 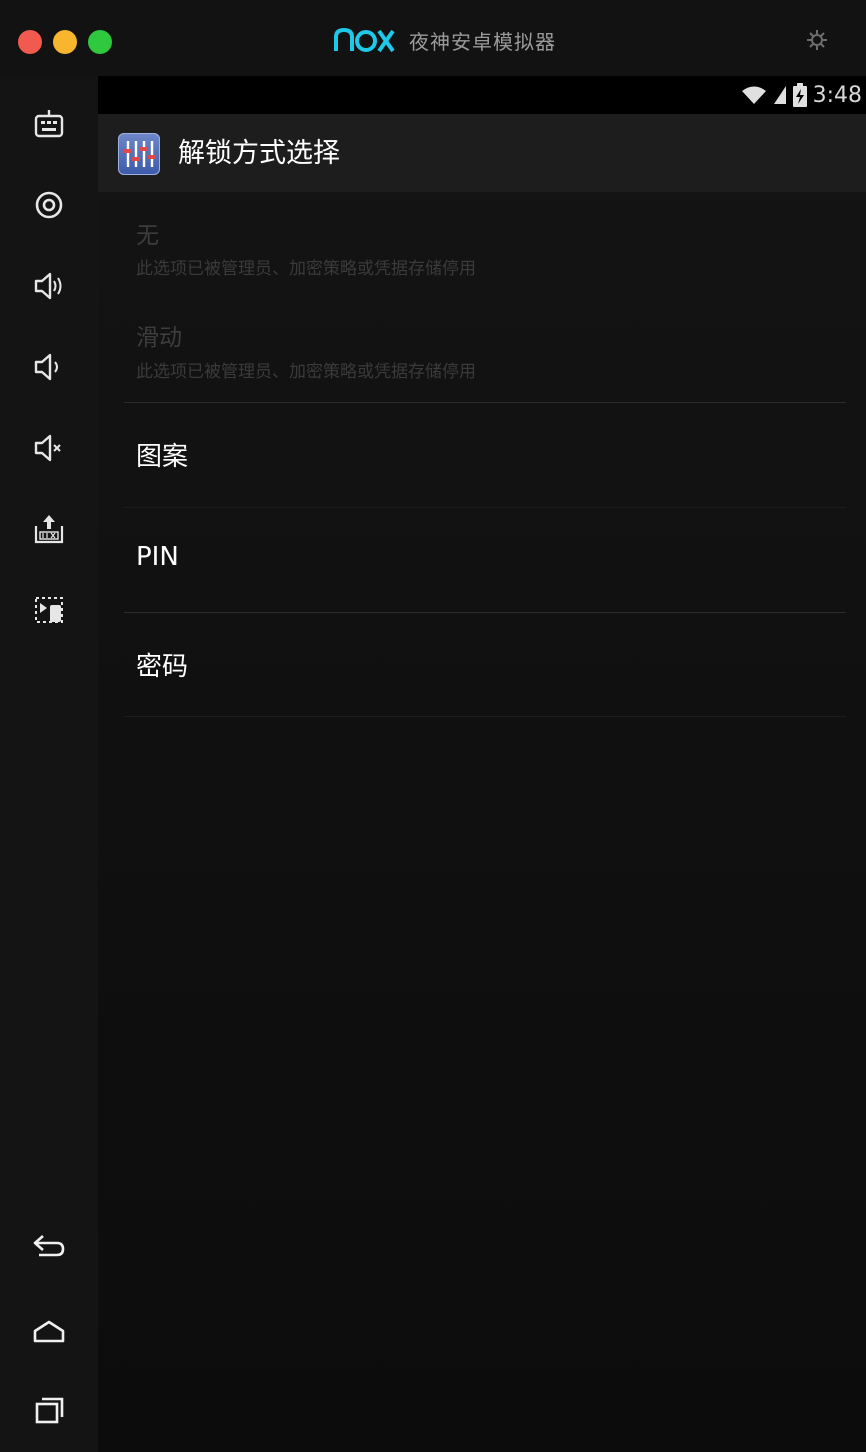 What do you see at coordinates (817, 40) in the screenshot?
I see `settings-gear-icon` at bounding box center [817, 40].